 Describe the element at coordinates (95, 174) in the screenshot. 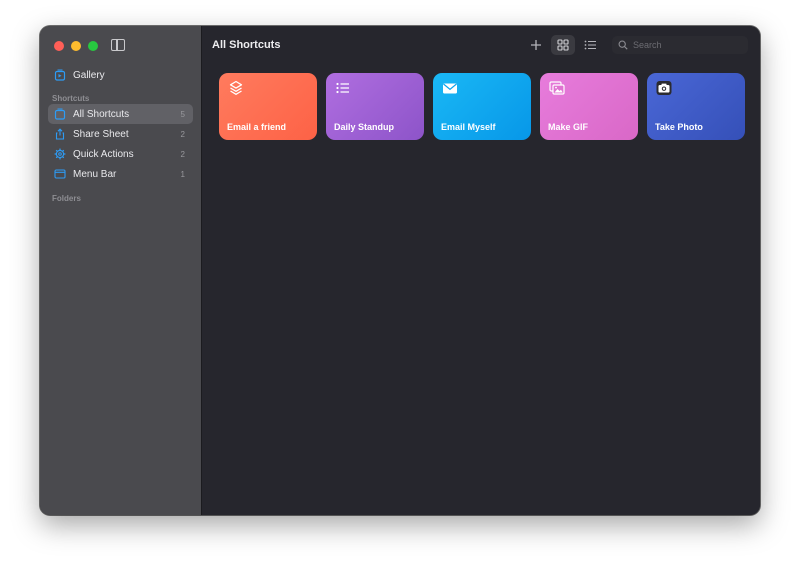

I see `sidebar-item-label: Menu Bar` at that location.